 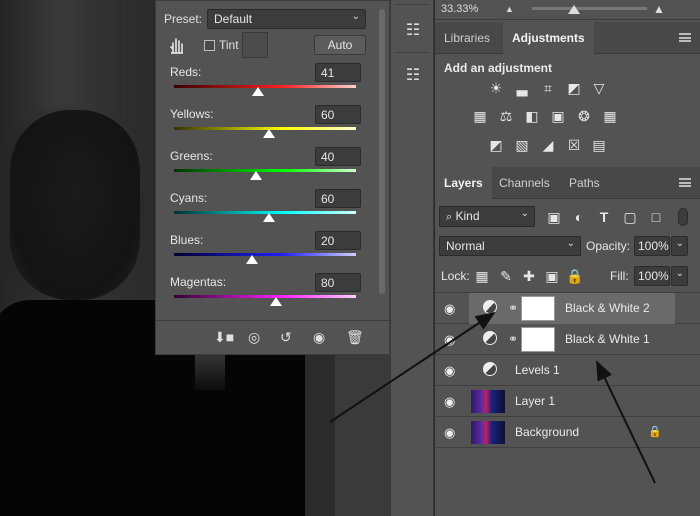 I want to click on arrow-to-bw2, so click(x=412, y=367).